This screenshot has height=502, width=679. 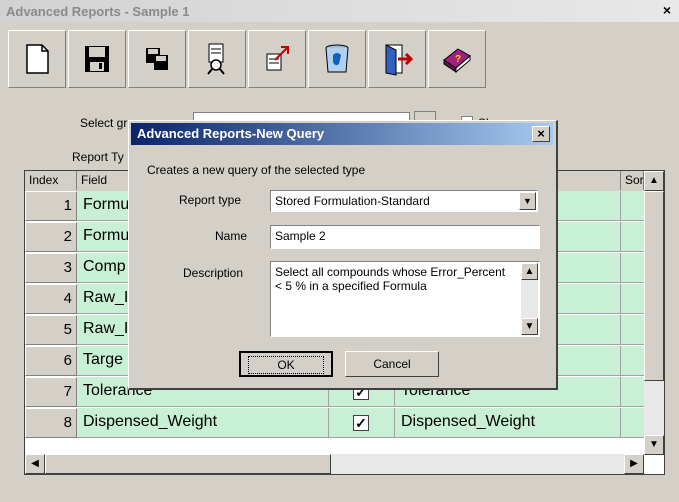 I want to click on exit-button, so click(x=397, y=59).